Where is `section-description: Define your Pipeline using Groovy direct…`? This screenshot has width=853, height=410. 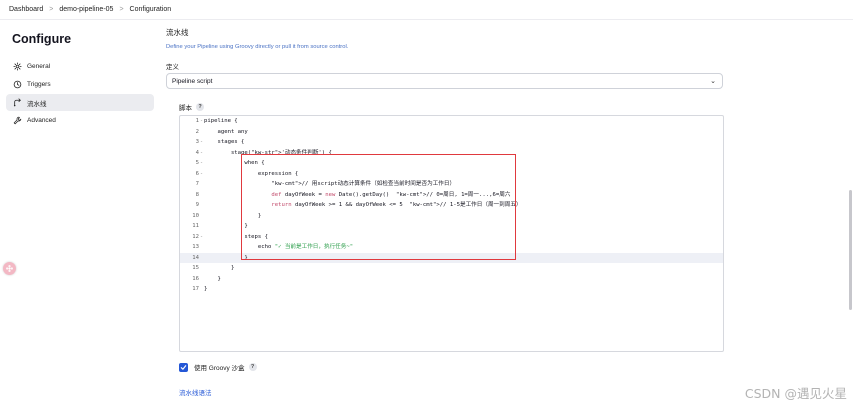 section-description: Define your Pipeline using Groovy direct… is located at coordinates (257, 47).